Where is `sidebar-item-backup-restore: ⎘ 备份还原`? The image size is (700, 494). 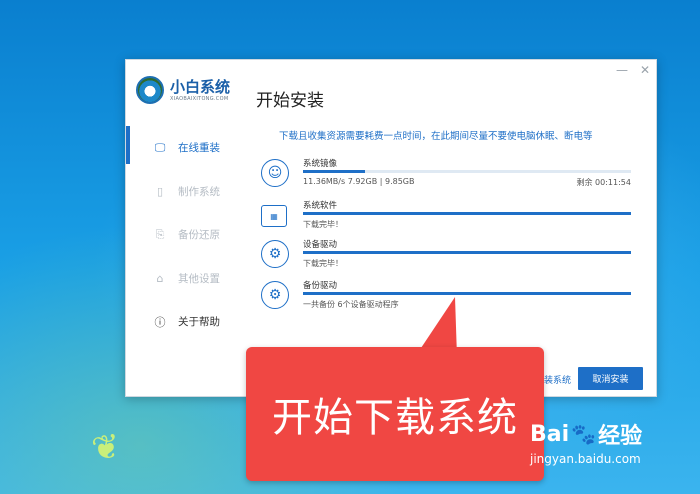
sidebar-item-backup-restore: ⎘ 备份还原 is located at coordinates (183, 235).